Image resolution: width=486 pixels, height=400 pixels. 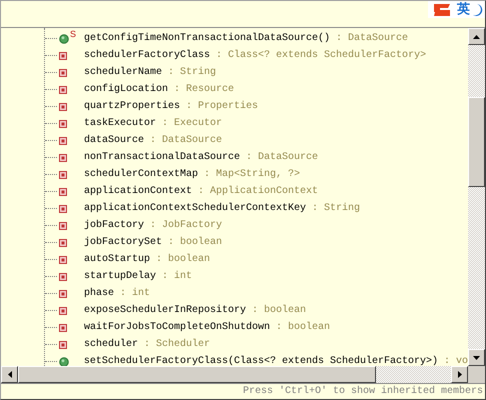 I want to click on scroll-up-button, so click(x=476, y=36).